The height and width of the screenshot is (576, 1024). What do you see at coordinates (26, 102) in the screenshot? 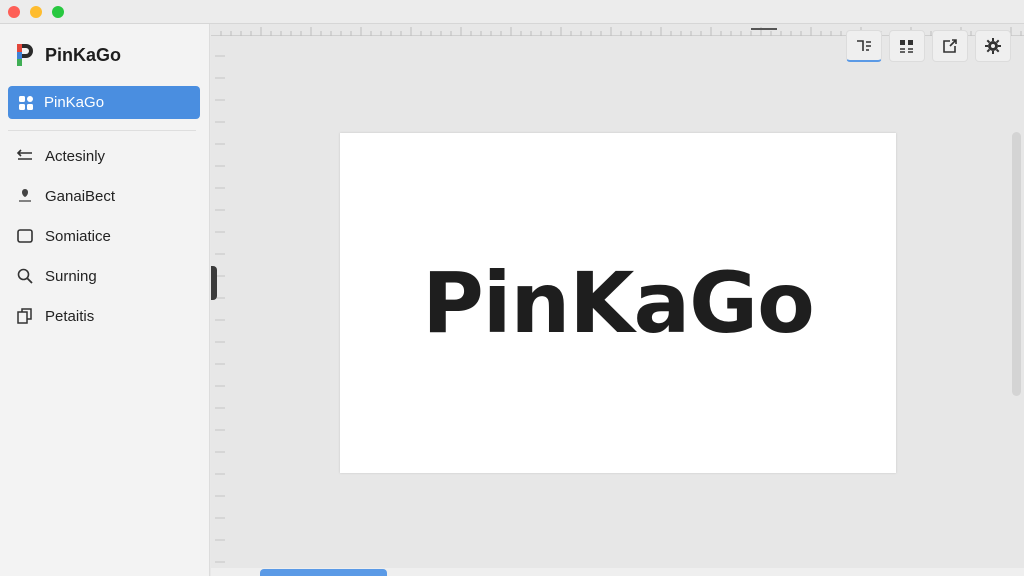
I see `grid-icon` at bounding box center [26, 102].